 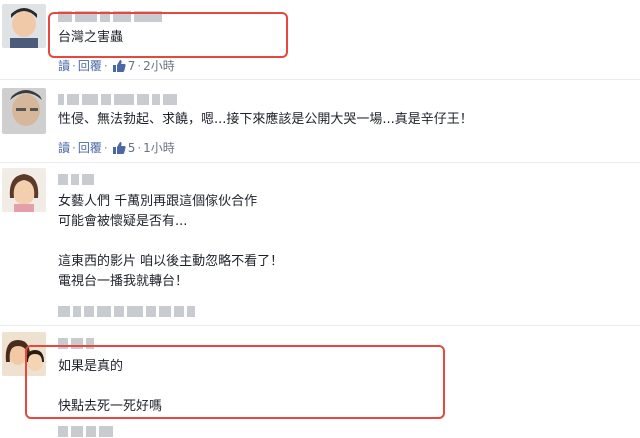 I want to click on like-count: 7, so click(x=131, y=65).